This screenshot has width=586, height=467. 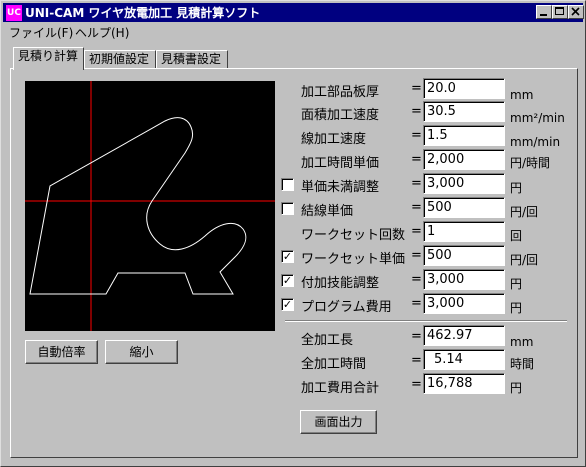 What do you see at coordinates (516, 236) in the screenshot?
I see `param-unit-workset-count: 回` at bounding box center [516, 236].